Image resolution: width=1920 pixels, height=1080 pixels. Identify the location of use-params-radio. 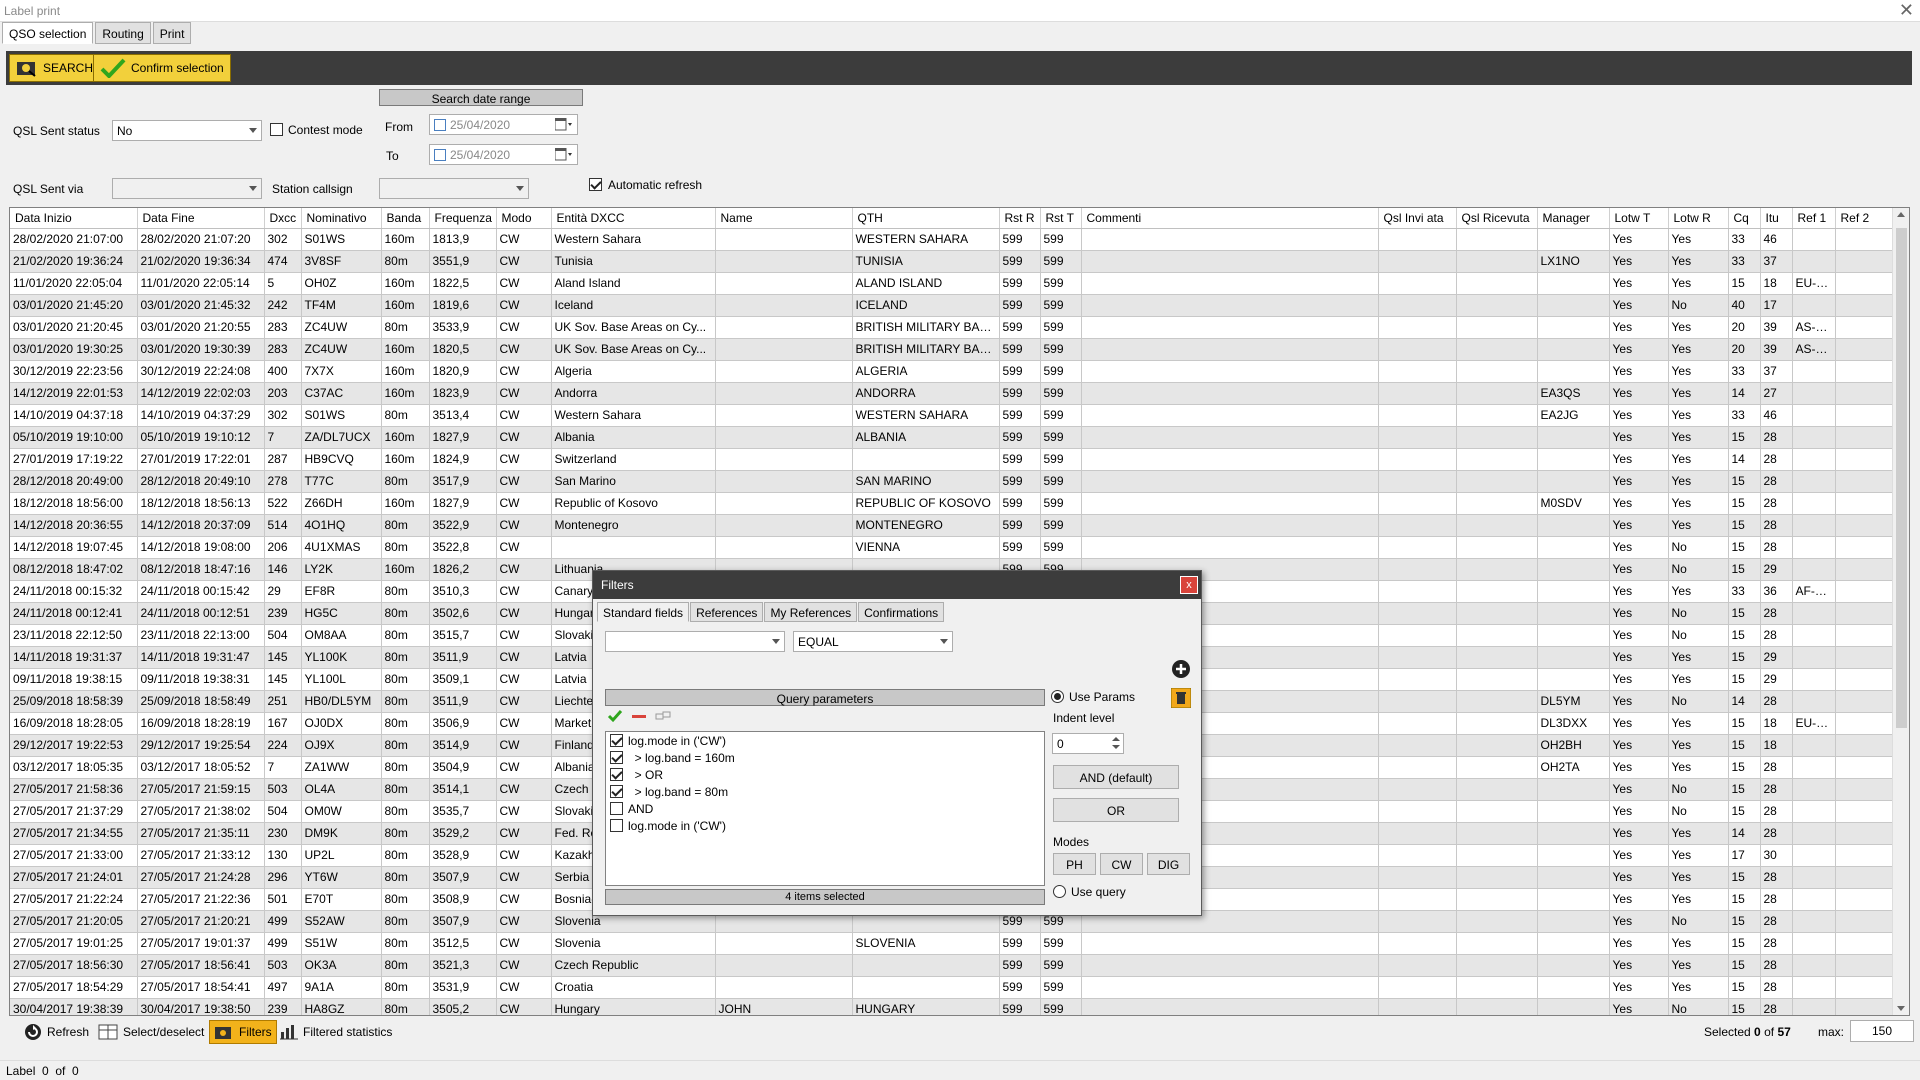
(1057, 696).